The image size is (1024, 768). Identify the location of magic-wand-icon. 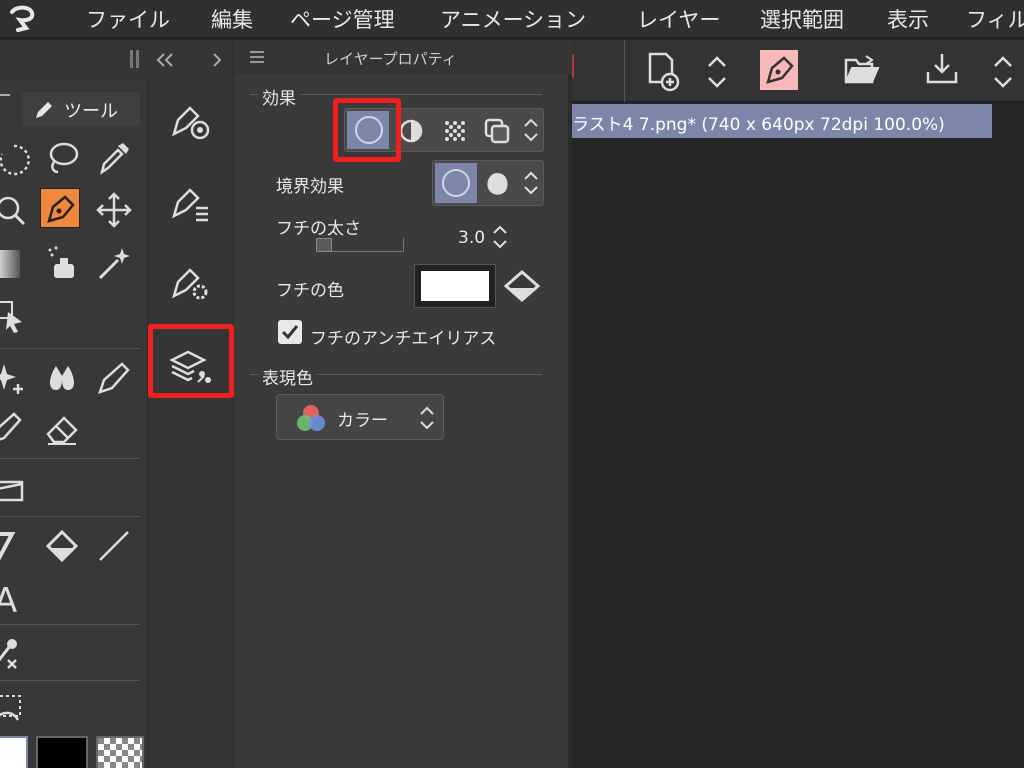
(114, 264).